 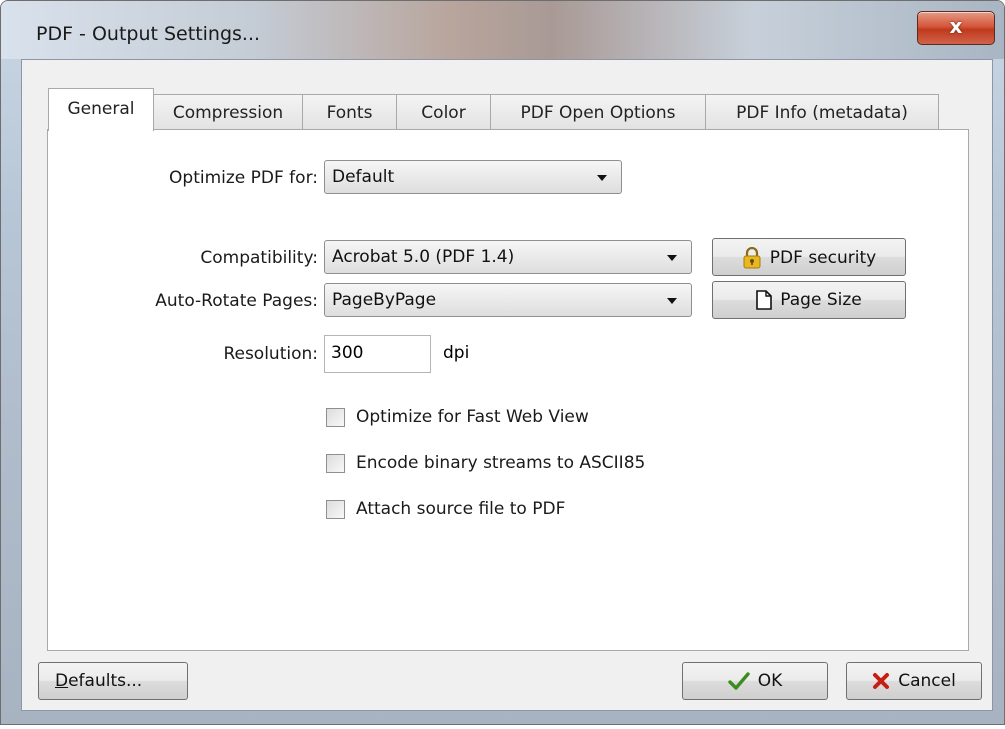 I want to click on pdf-security-label: PDF security, so click(x=823, y=258).